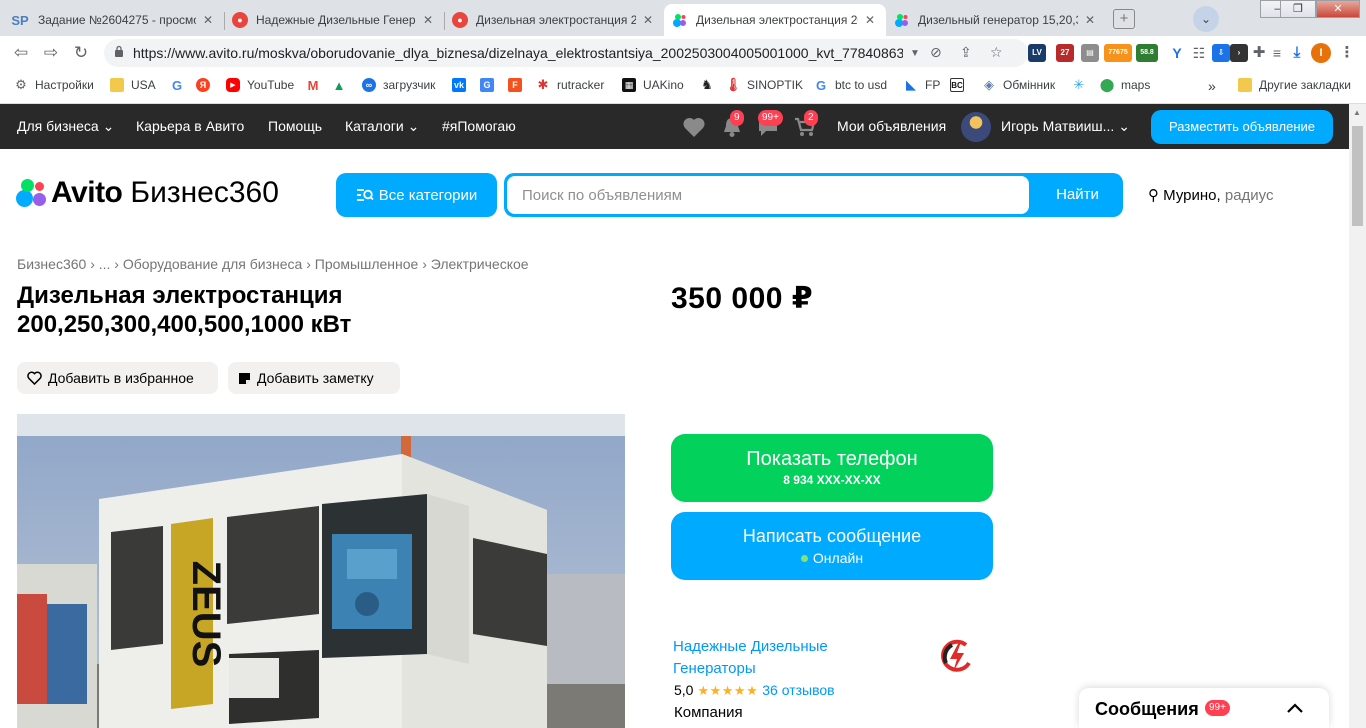 The height and width of the screenshot is (728, 1366). What do you see at coordinates (1321, 53) in the screenshot?
I see `profile-avatar: I` at bounding box center [1321, 53].